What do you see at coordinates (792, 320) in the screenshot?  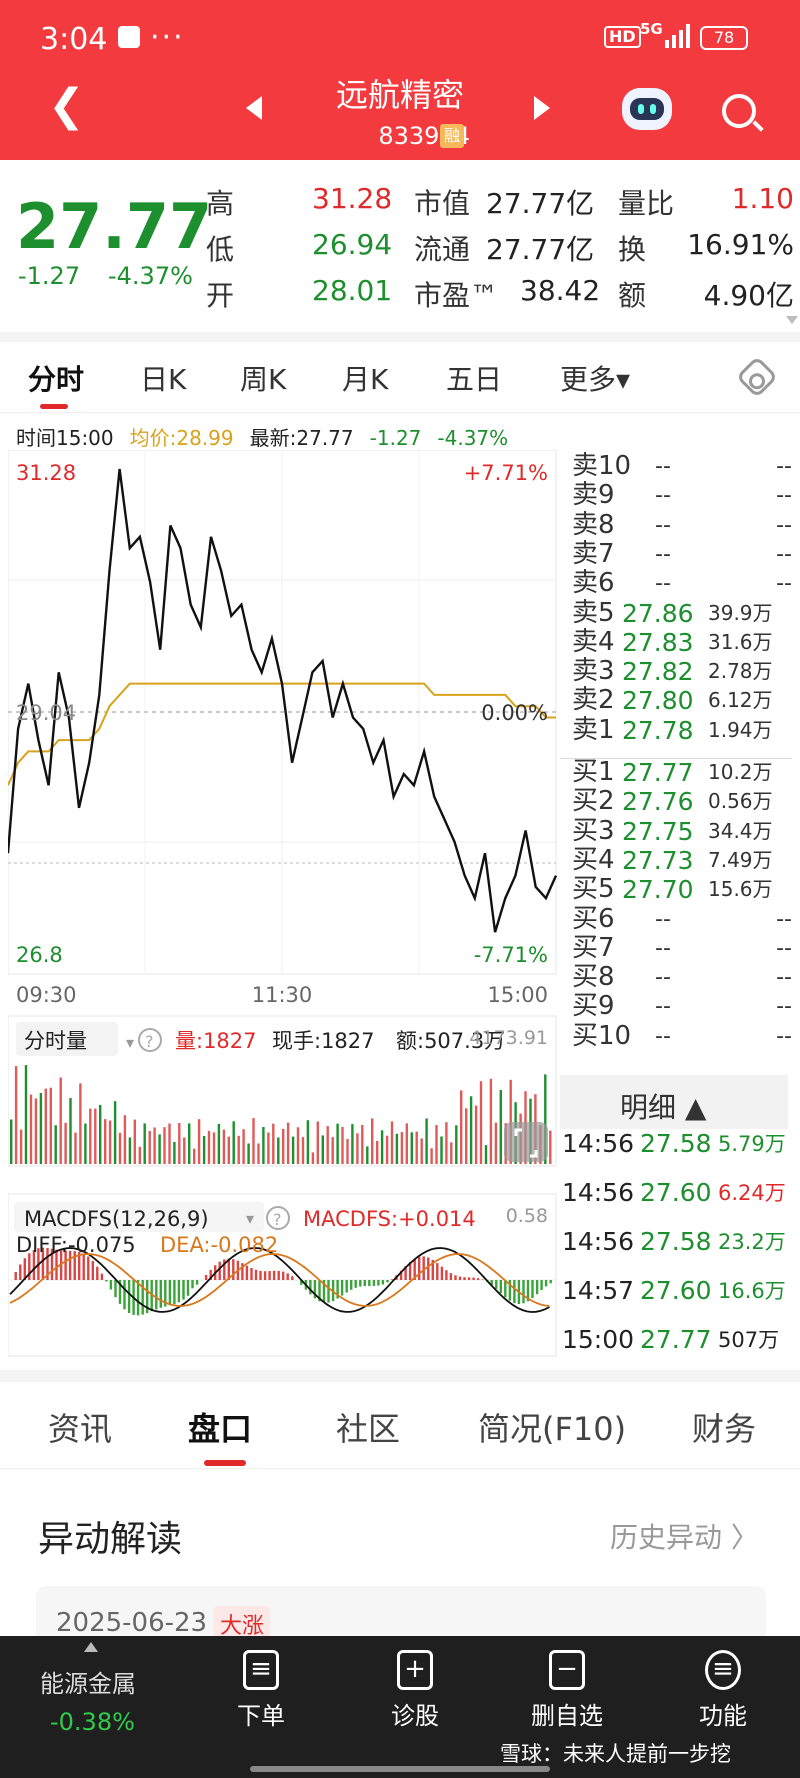 I see `expand-quote-icon` at bounding box center [792, 320].